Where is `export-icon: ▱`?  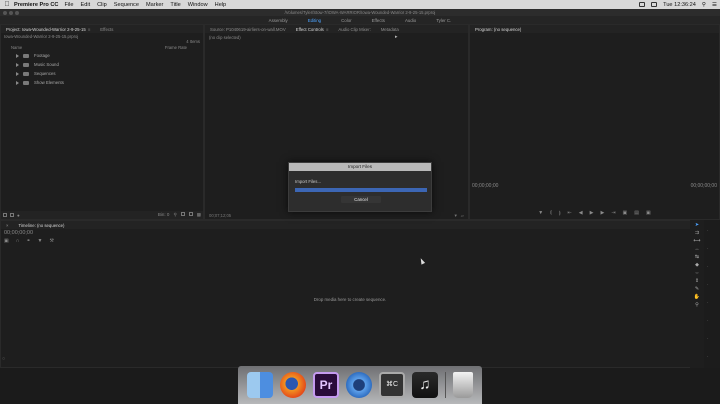
export-icon: ▱ is located at coordinates (462, 215).